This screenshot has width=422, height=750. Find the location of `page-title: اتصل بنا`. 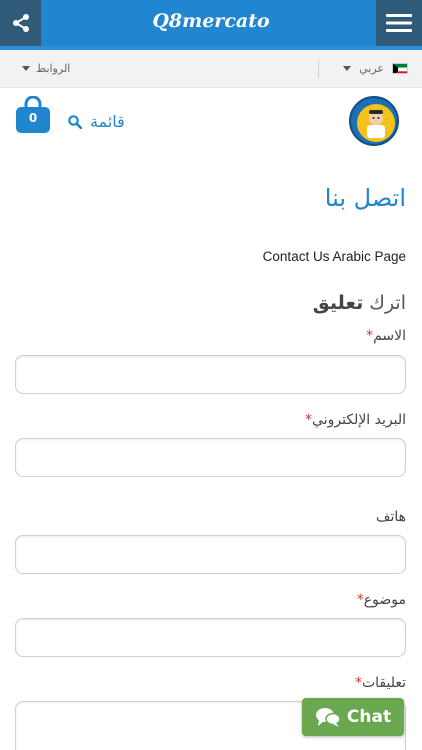

page-title: اتصل بنا is located at coordinates (365, 198).